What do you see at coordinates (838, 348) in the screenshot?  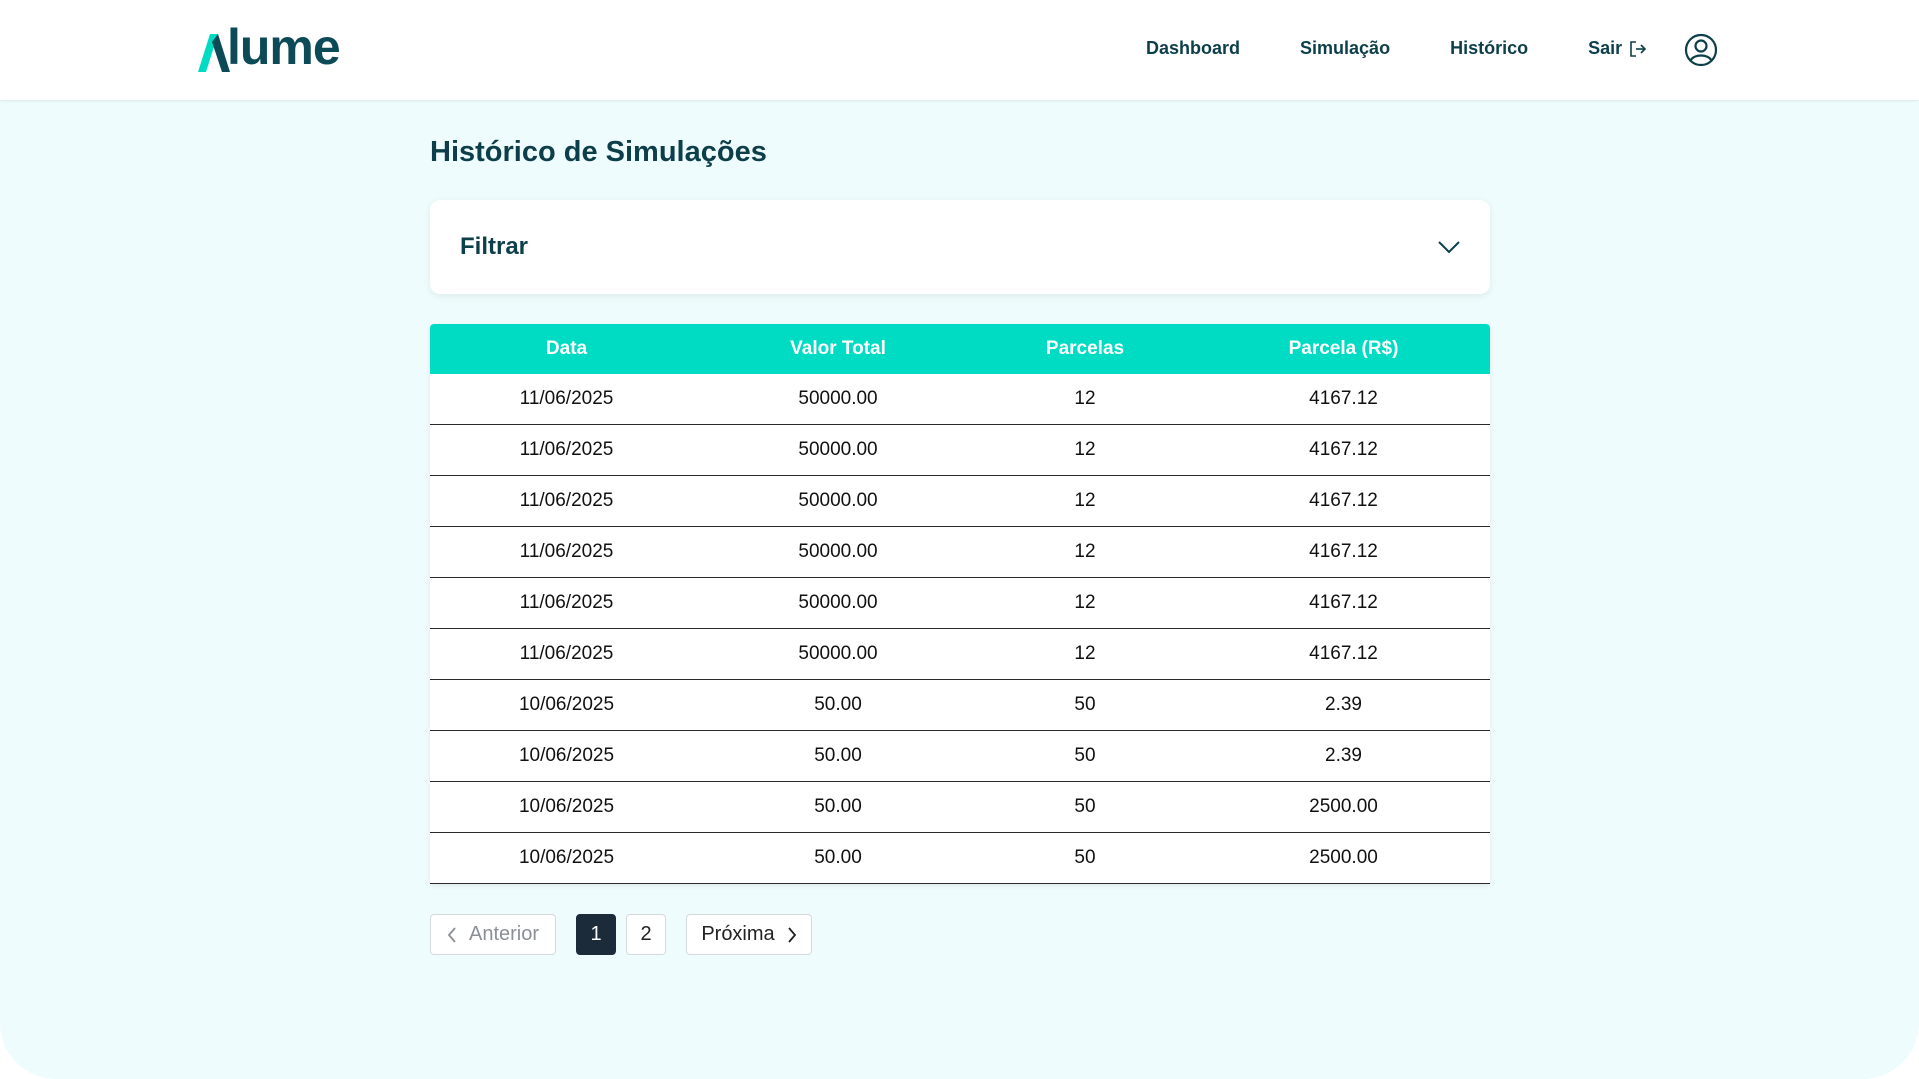 I see `column-header-valor-total: Valor Total` at bounding box center [838, 348].